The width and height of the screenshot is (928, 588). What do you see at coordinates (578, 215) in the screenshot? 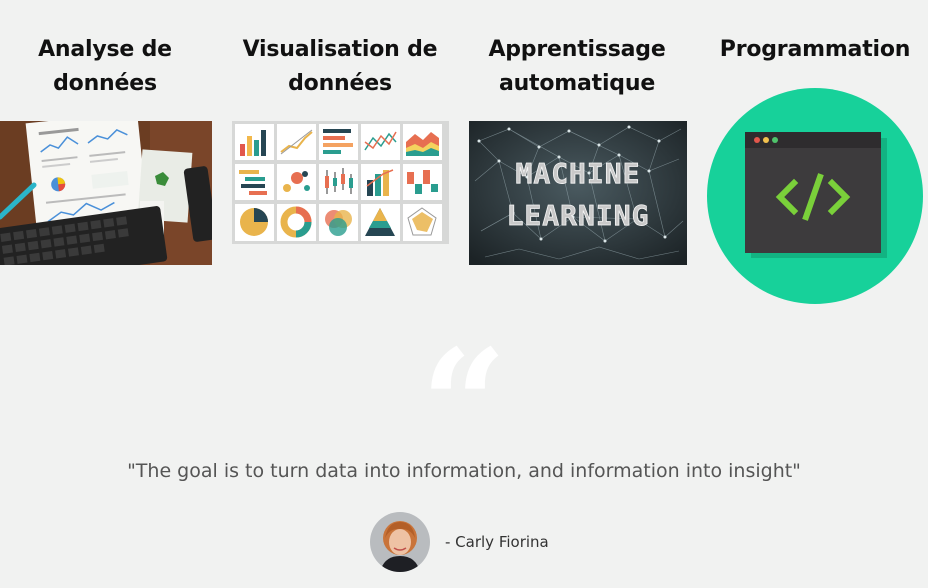
I see `ml-banner-line2: LEARNING` at bounding box center [578, 215].